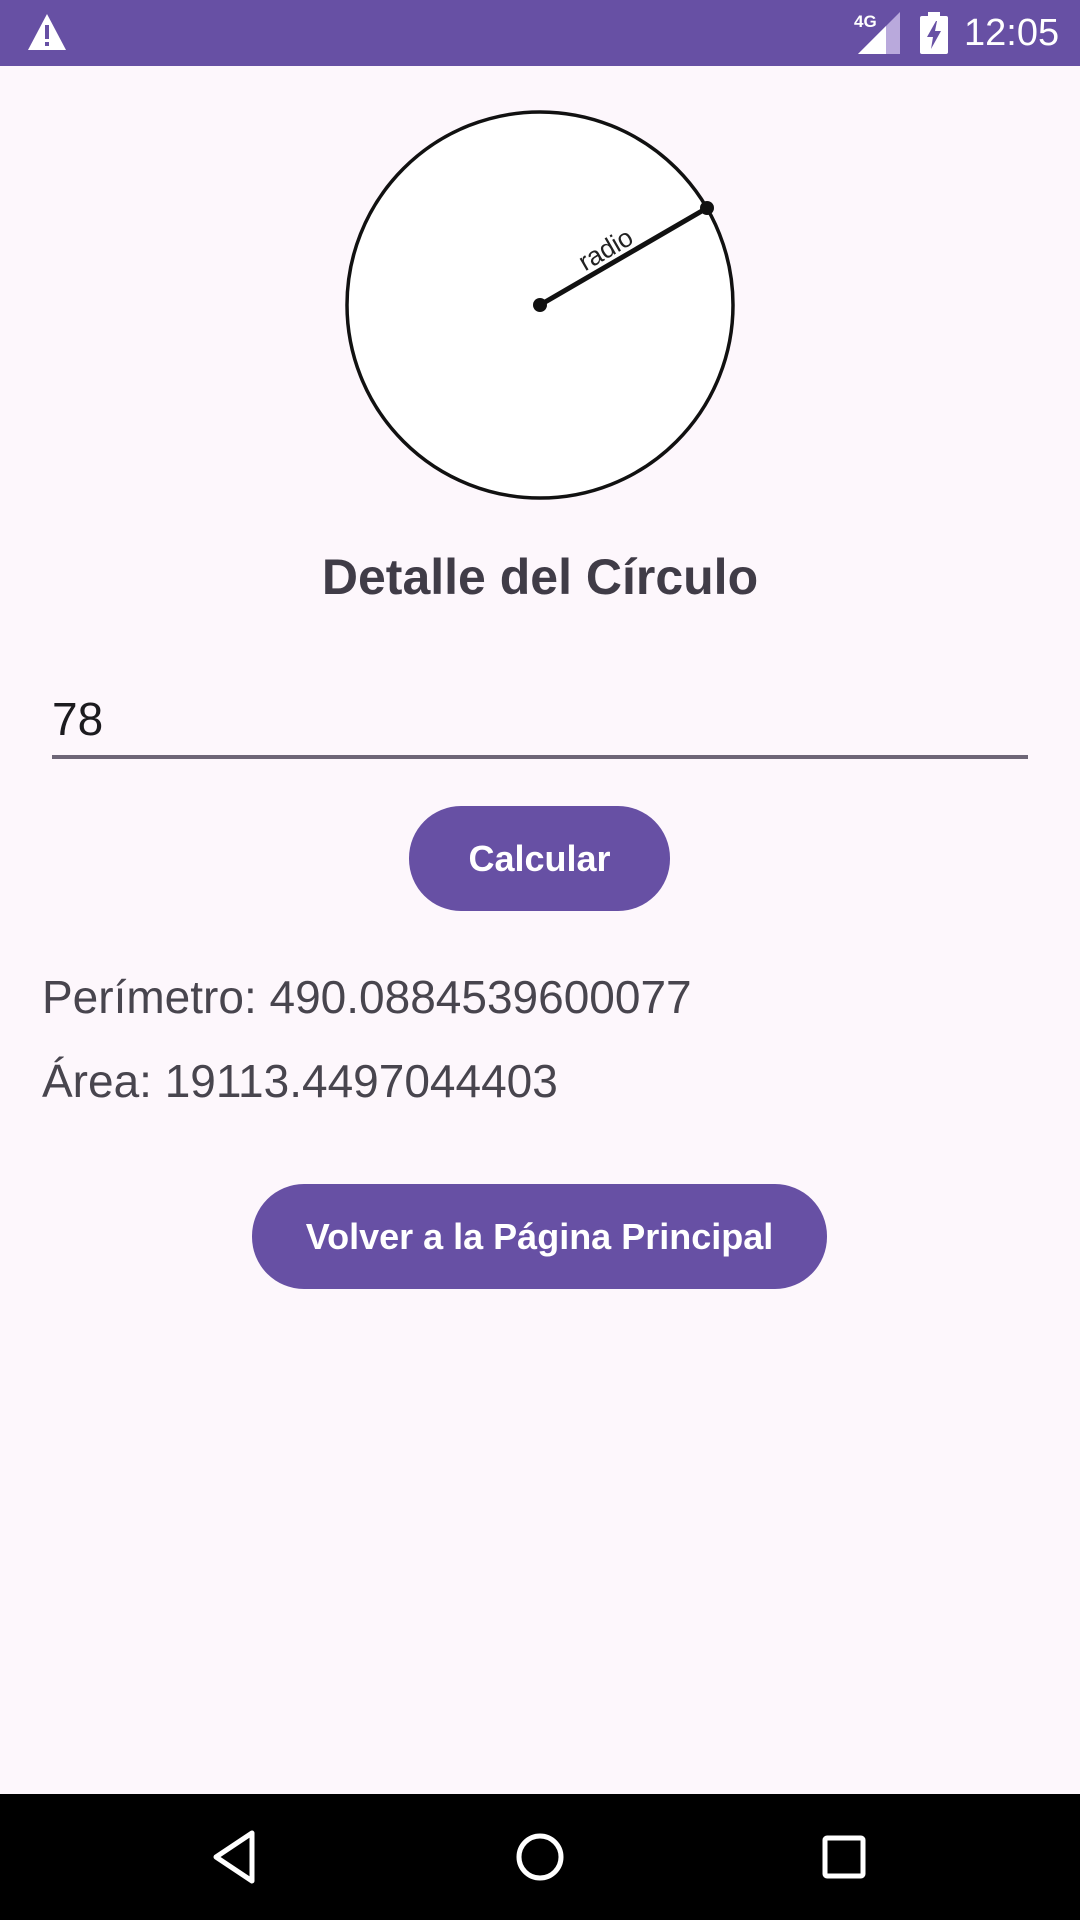 Image resolution: width=1080 pixels, height=1920 pixels. Describe the element at coordinates (539, 1236) in the screenshot. I see `back-to-main-page-button: Volver a la Página Principal` at that location.